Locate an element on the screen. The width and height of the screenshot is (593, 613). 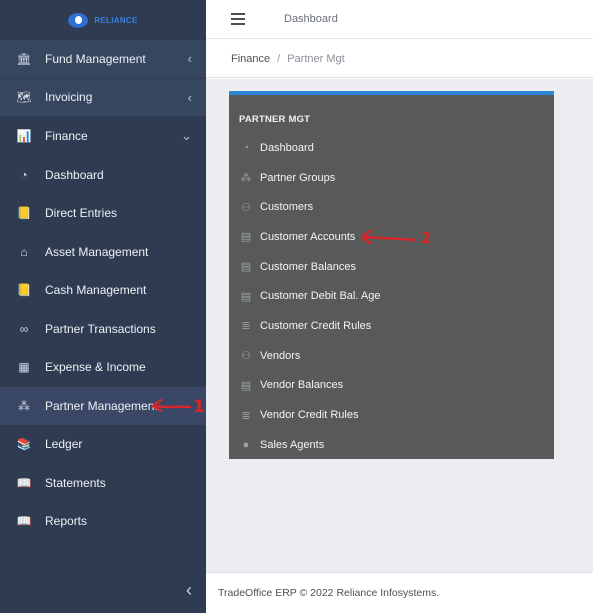
panel-item-label: Customer Credit Rules is located at coordinates (316, 325).